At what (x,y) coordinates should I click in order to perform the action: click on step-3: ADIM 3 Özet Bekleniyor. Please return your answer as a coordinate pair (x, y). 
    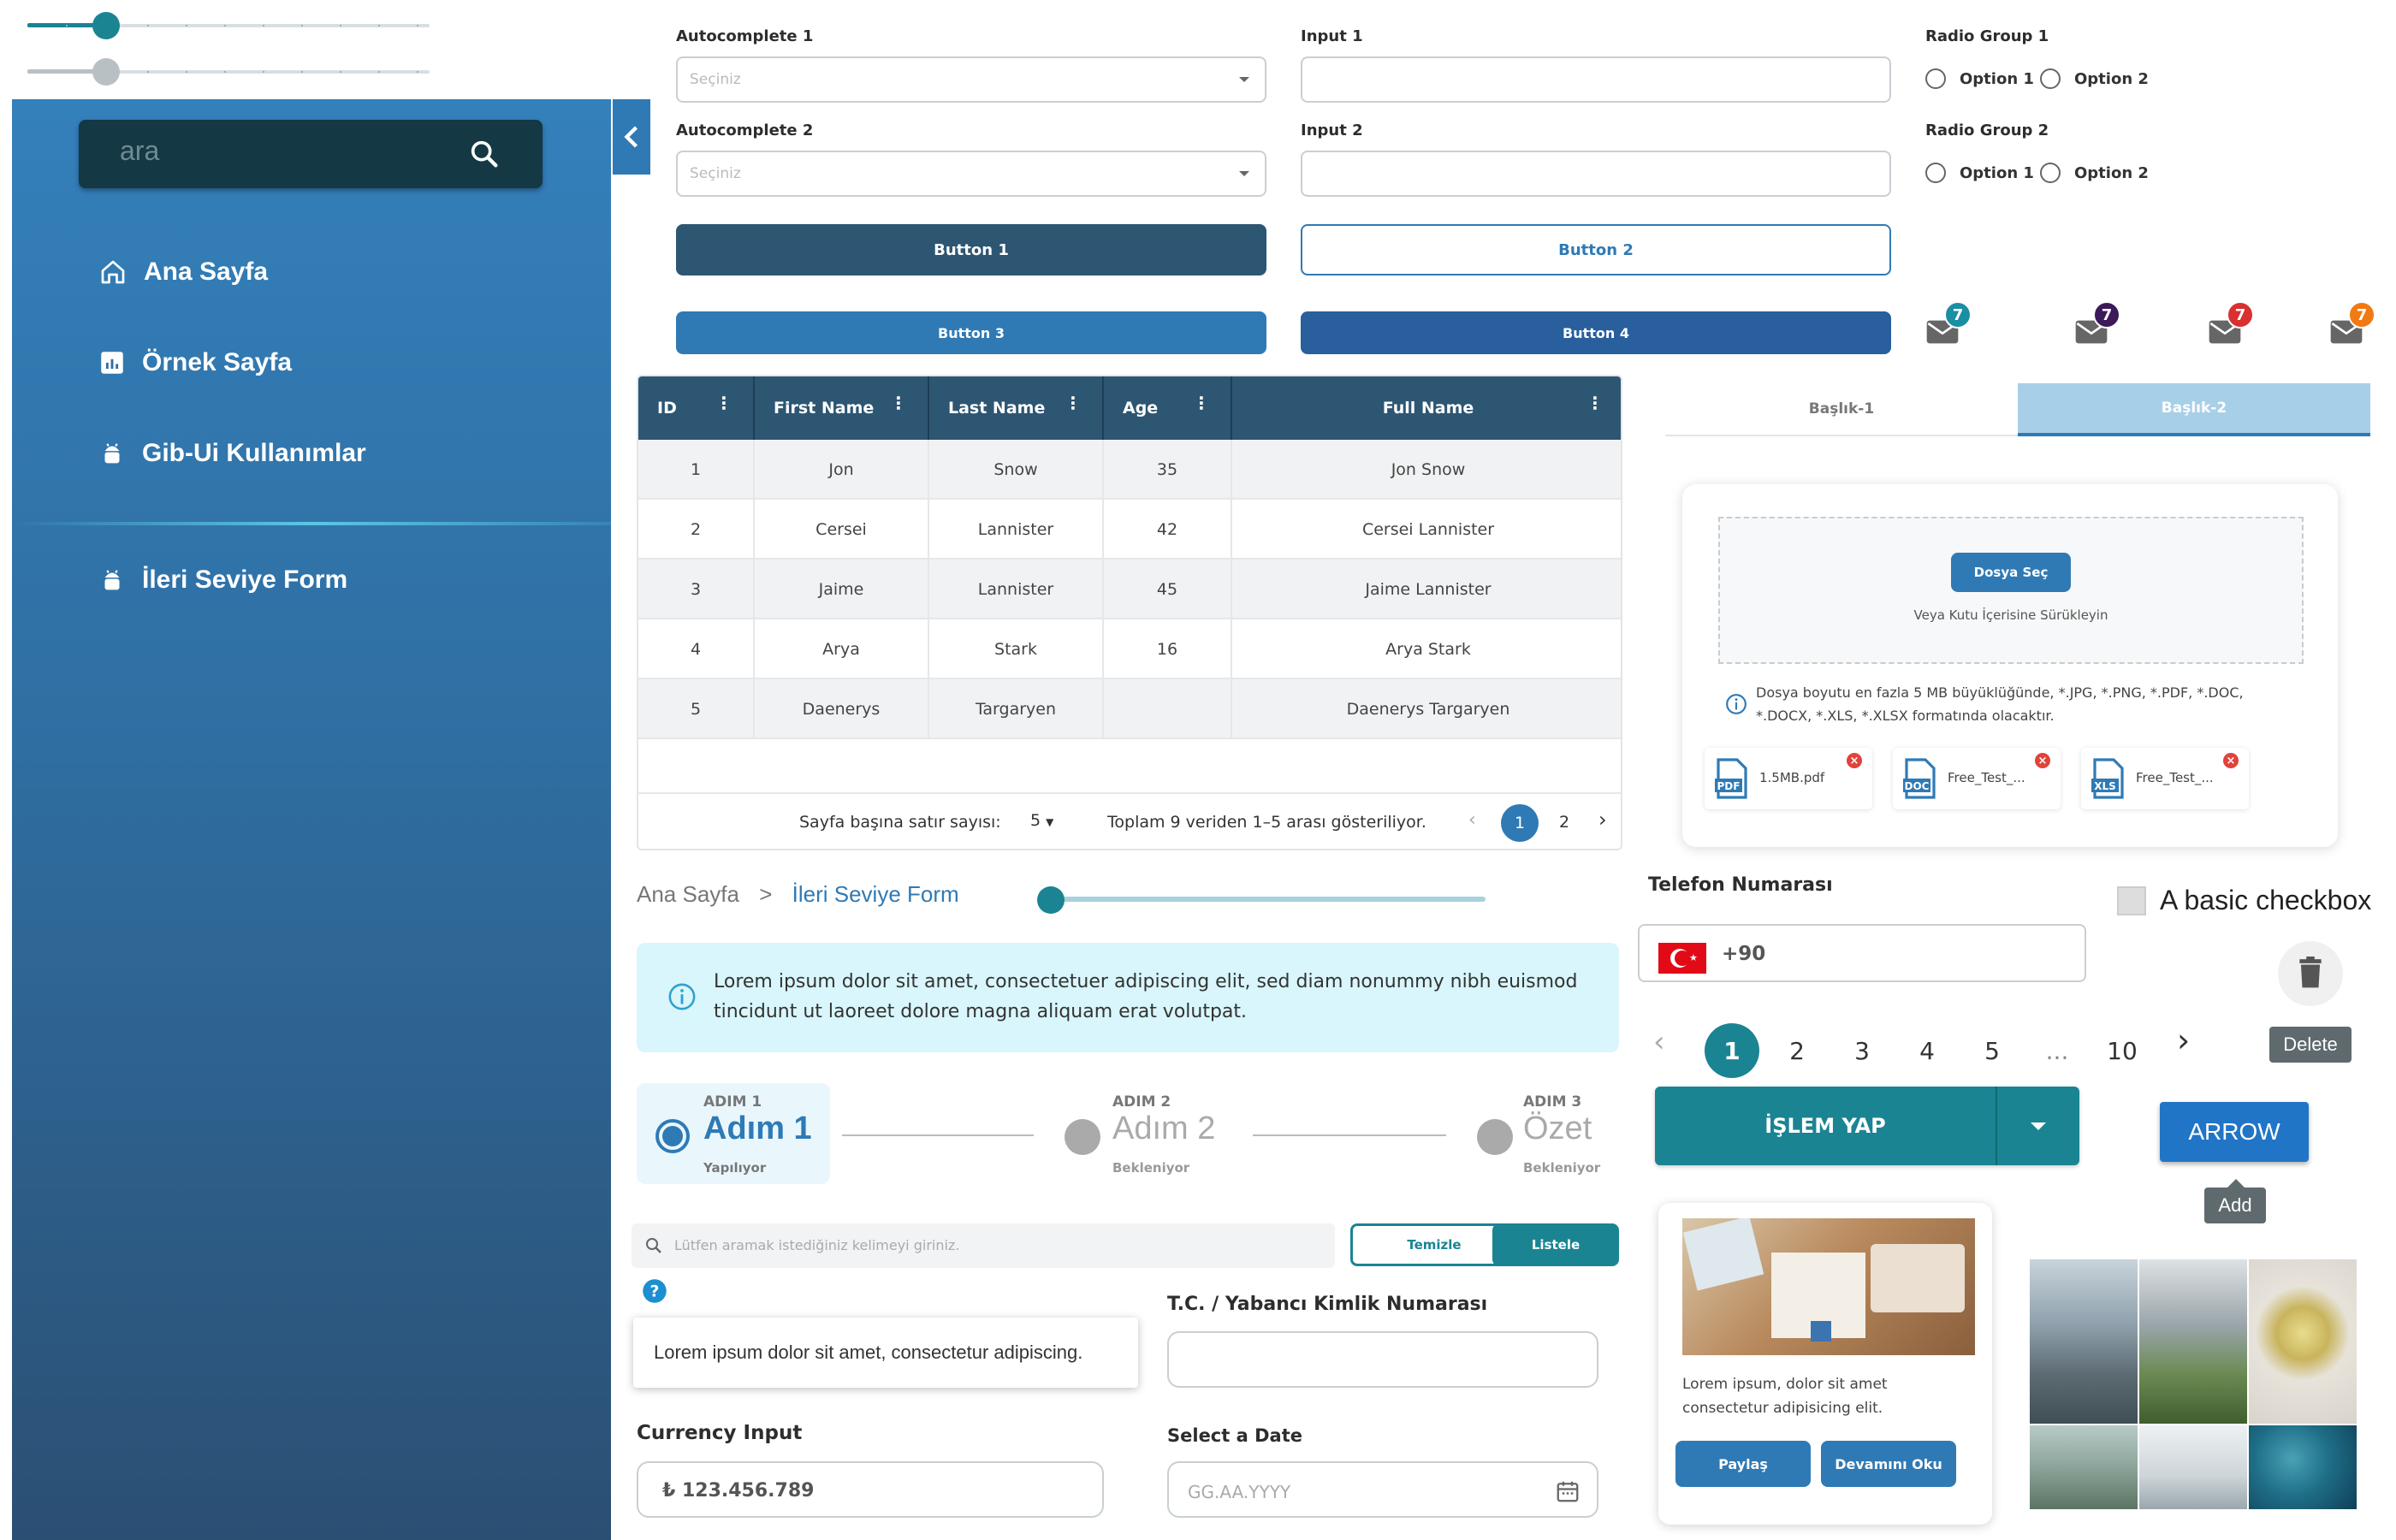
    Looking at the image, I should click on (1551, 1133).